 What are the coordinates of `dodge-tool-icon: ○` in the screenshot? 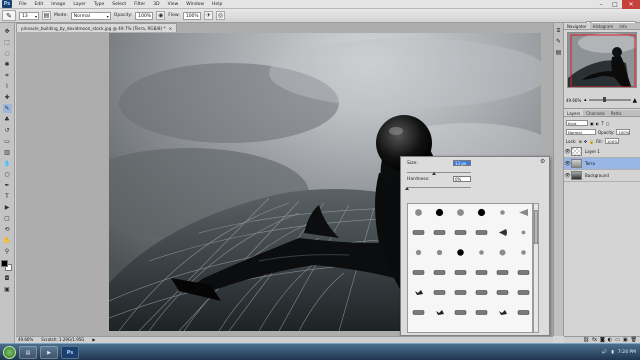 It's located at (7, 174).